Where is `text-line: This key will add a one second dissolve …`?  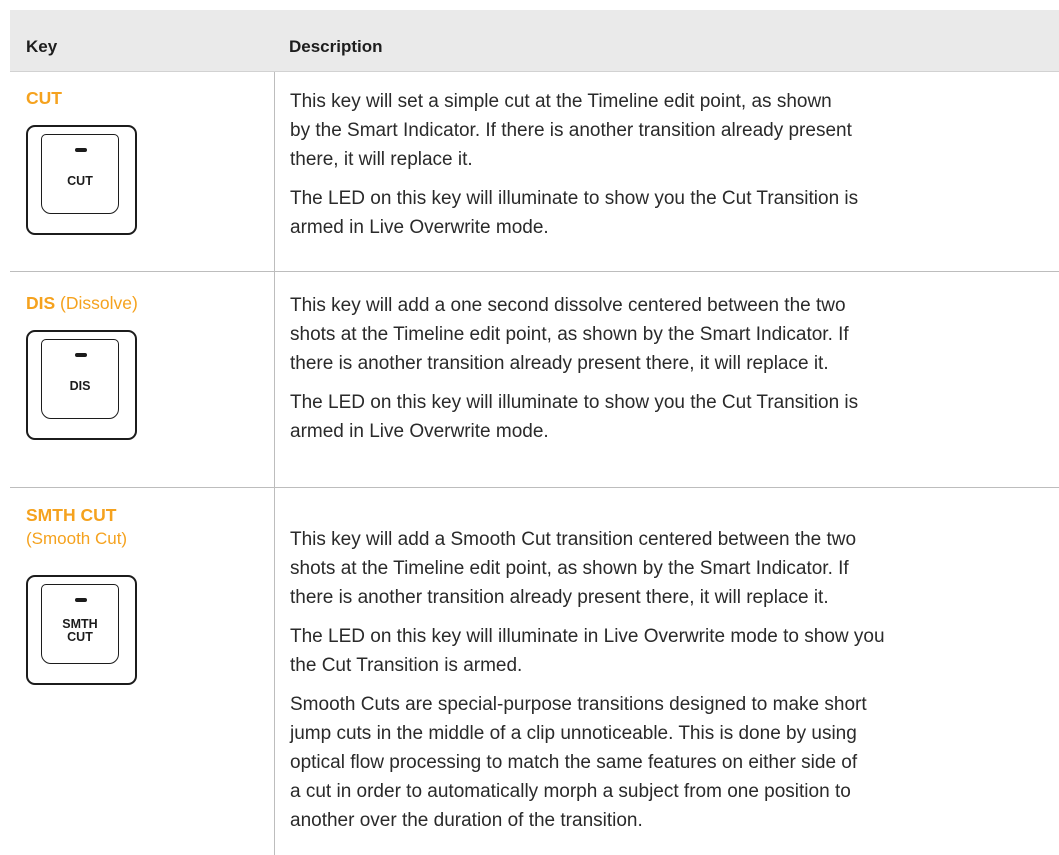 text-line: This key will add a one second dissolve … is located at coordinates (568, 305).